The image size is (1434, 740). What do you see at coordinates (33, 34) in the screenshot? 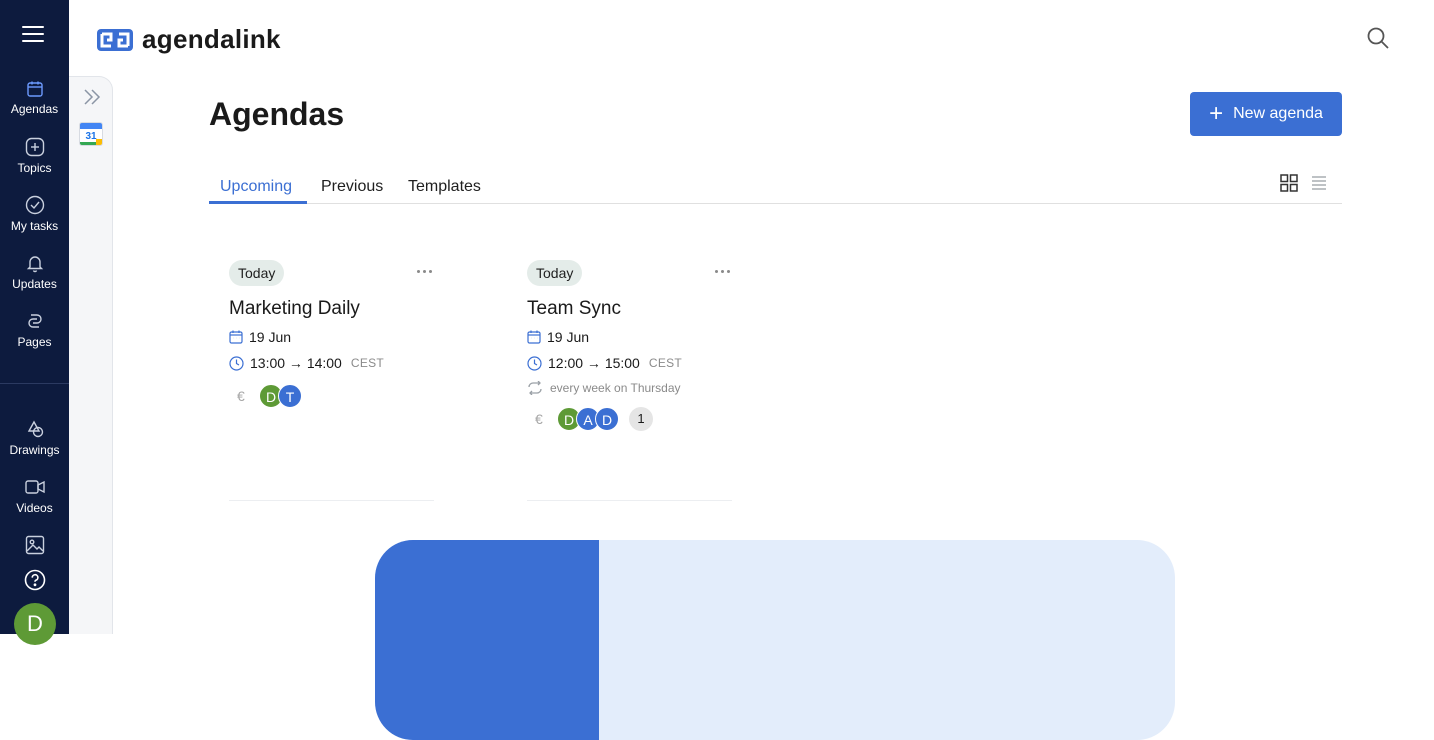
I see `hamburger-icon` at bounding box center [33, 34].